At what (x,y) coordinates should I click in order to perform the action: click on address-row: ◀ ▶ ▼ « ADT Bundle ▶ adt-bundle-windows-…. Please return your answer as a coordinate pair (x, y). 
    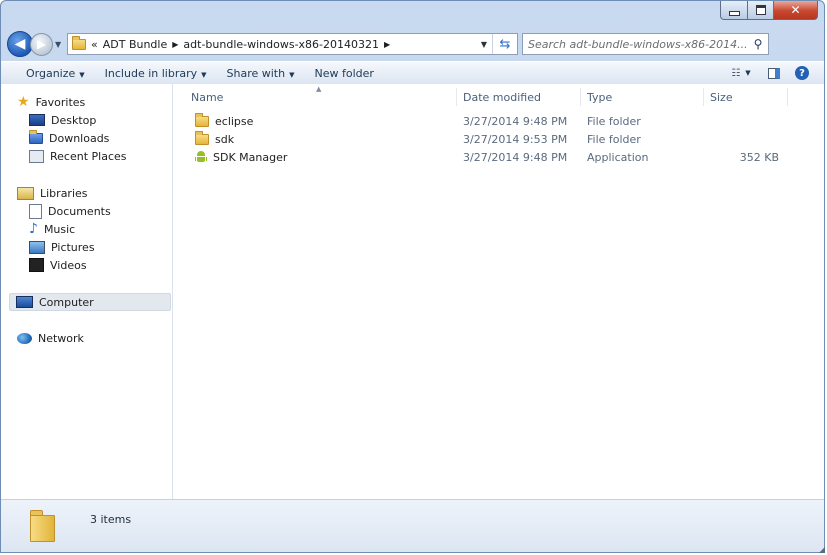
    Looking at the image, I should click on (412, 44).